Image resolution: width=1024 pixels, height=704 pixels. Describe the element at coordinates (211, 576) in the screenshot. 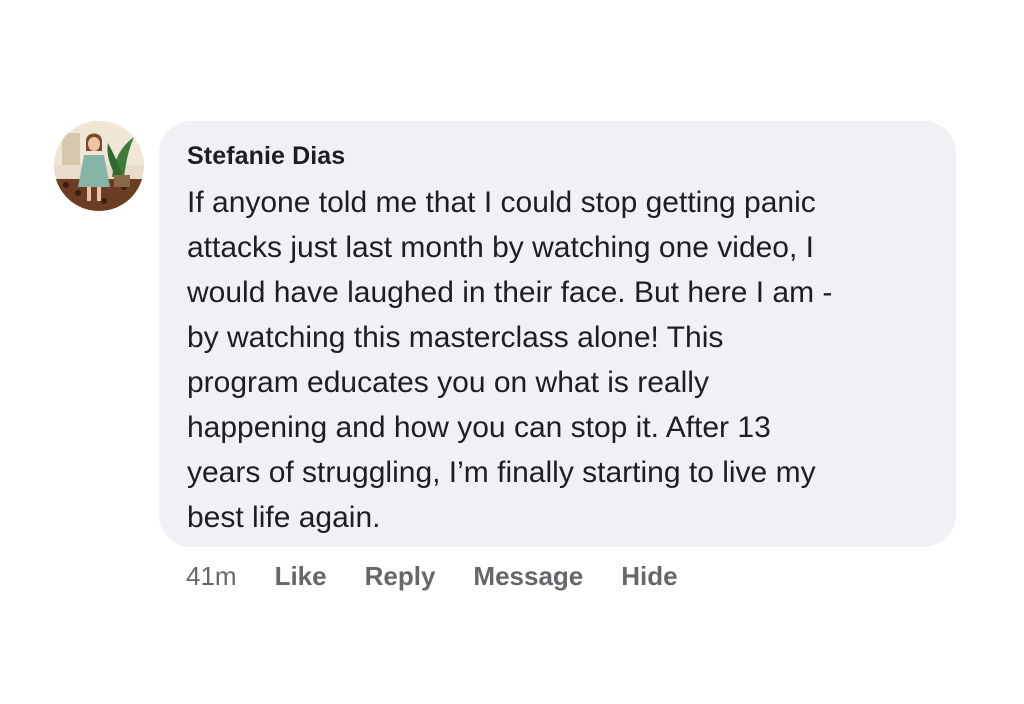

I see `comment-timestamp: 41m` at that location.